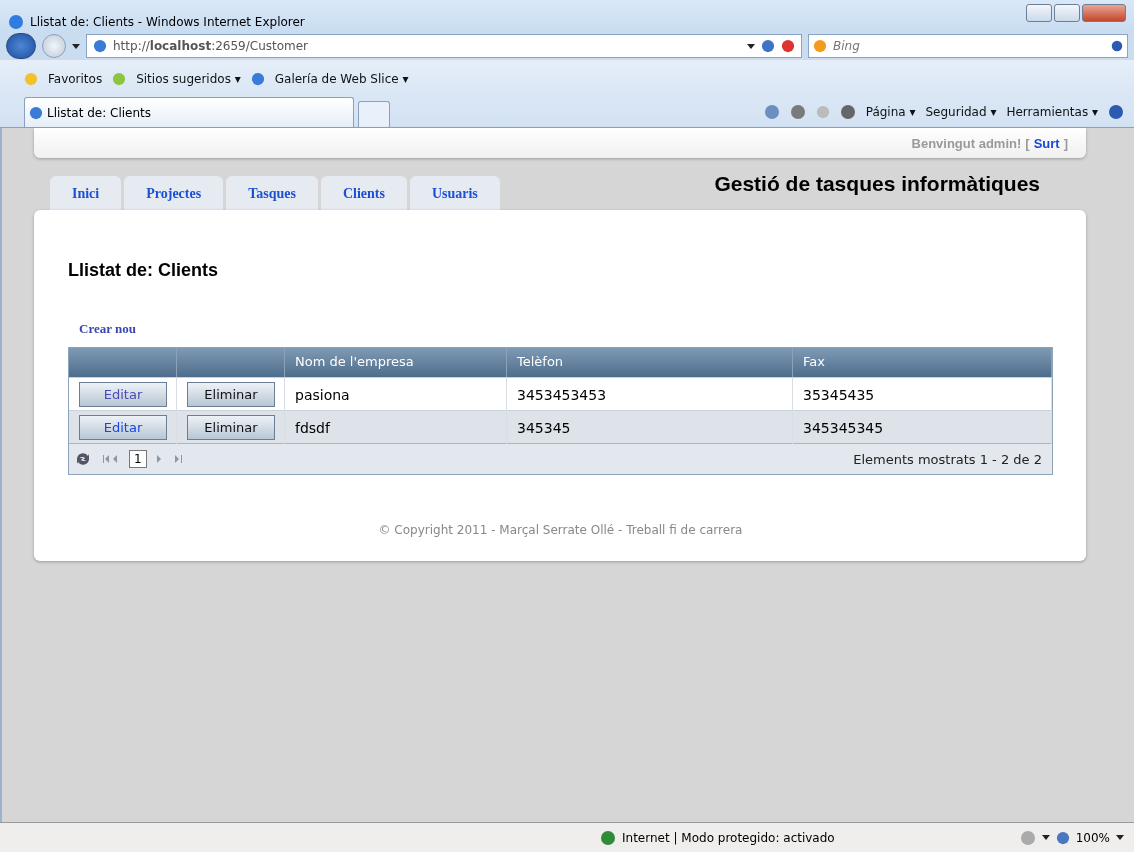 The height and width of the screenshot is (852, 1134). What do you see at coordinates (1052, 112) in the screenshot?
I see `command-menu: Herramientas ▾` at bounding box center [1052, 112].